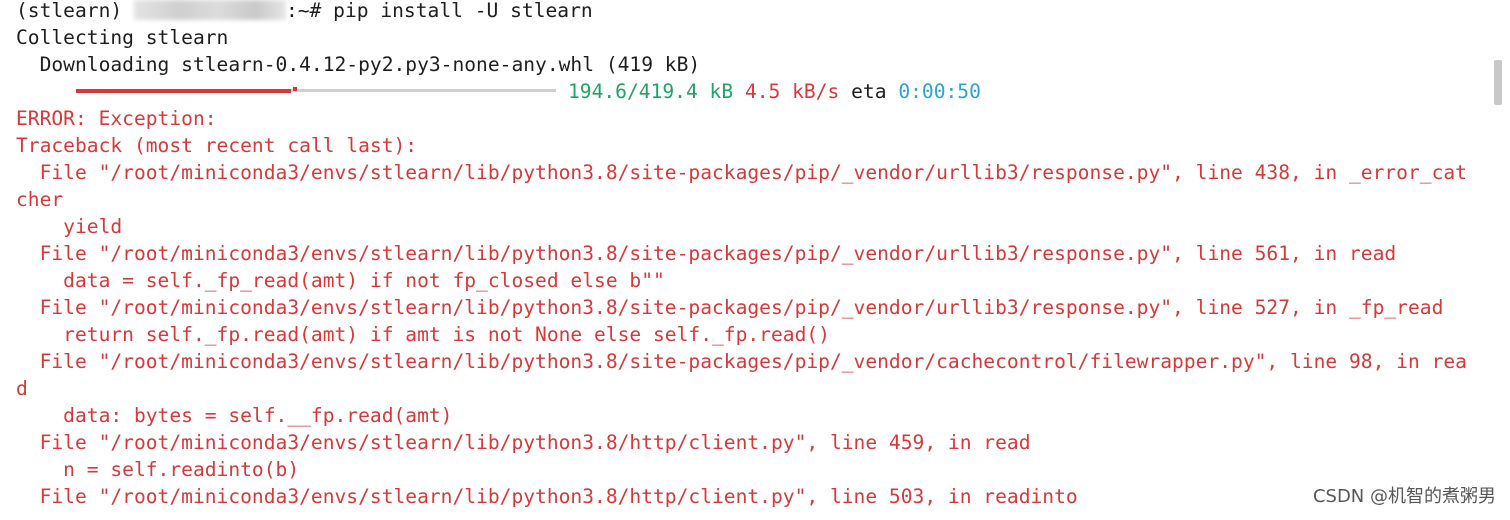 The image size is (1510, 520). I want to click on error-header-line: ERROR: Exception:, so click(116, 118).